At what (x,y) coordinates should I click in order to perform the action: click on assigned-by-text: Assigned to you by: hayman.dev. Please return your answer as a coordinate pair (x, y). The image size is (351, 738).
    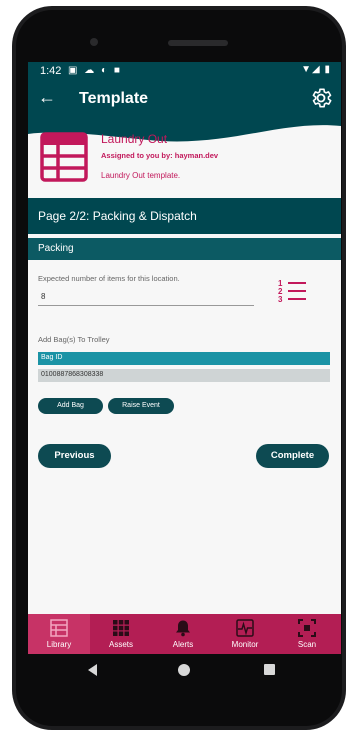
    Looking at the image, I should click on (160, 155).